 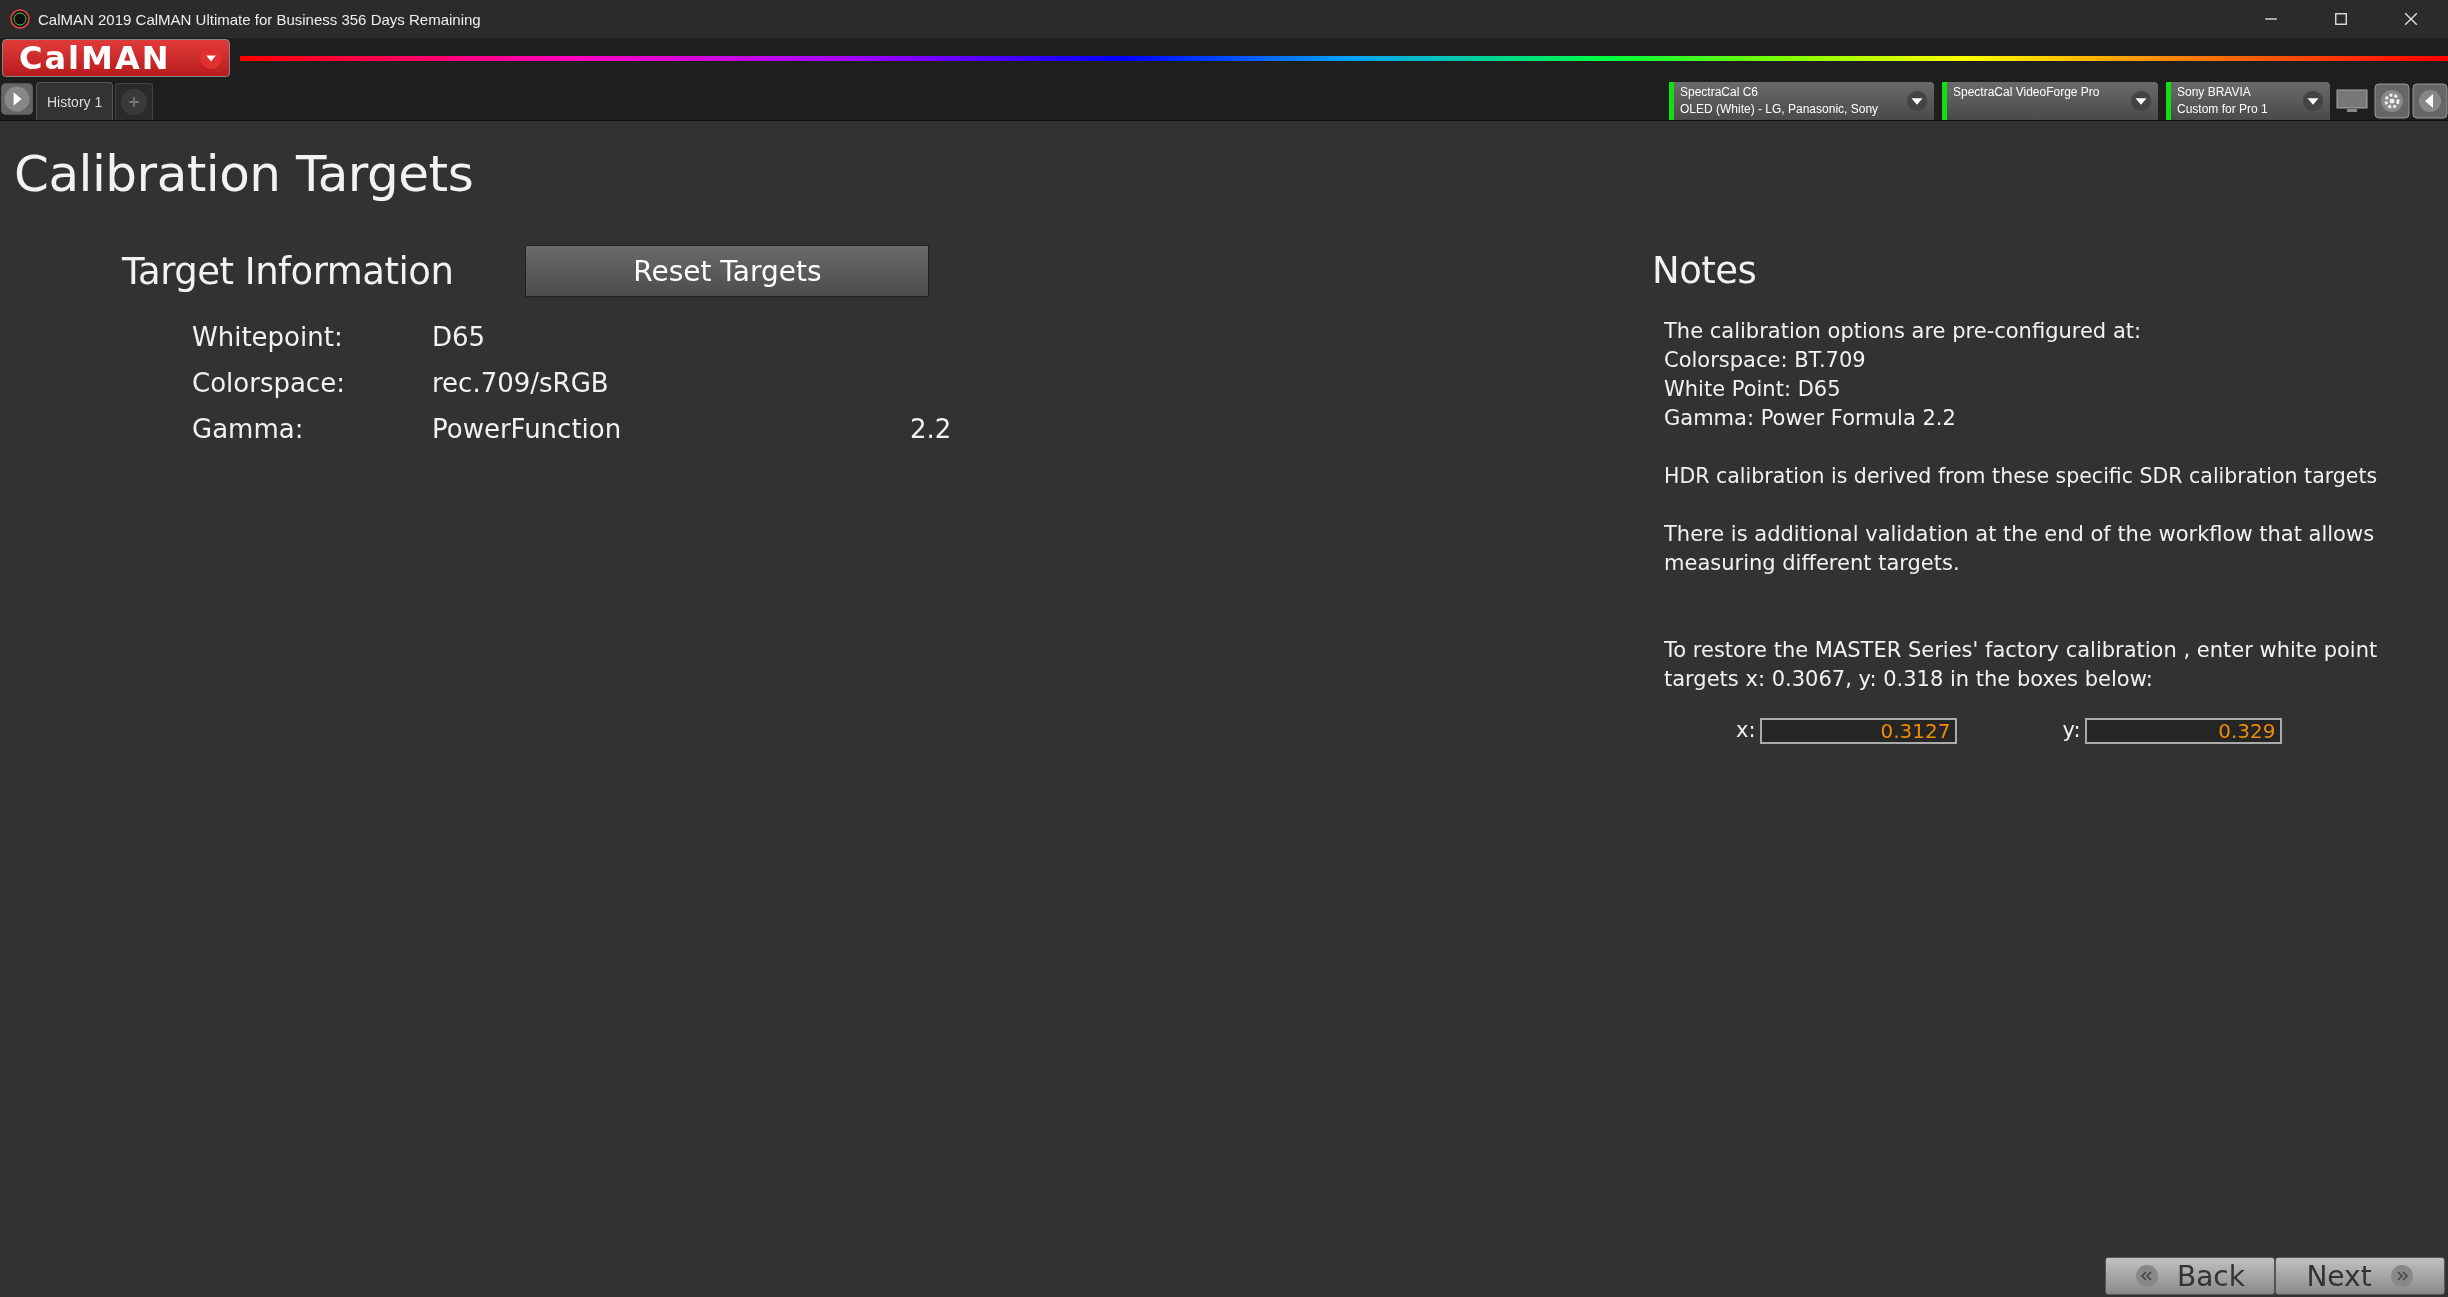 I want to click on device-selector: Sony BRAVIA Custom for Pro 1, so click(x=2248, y=101).